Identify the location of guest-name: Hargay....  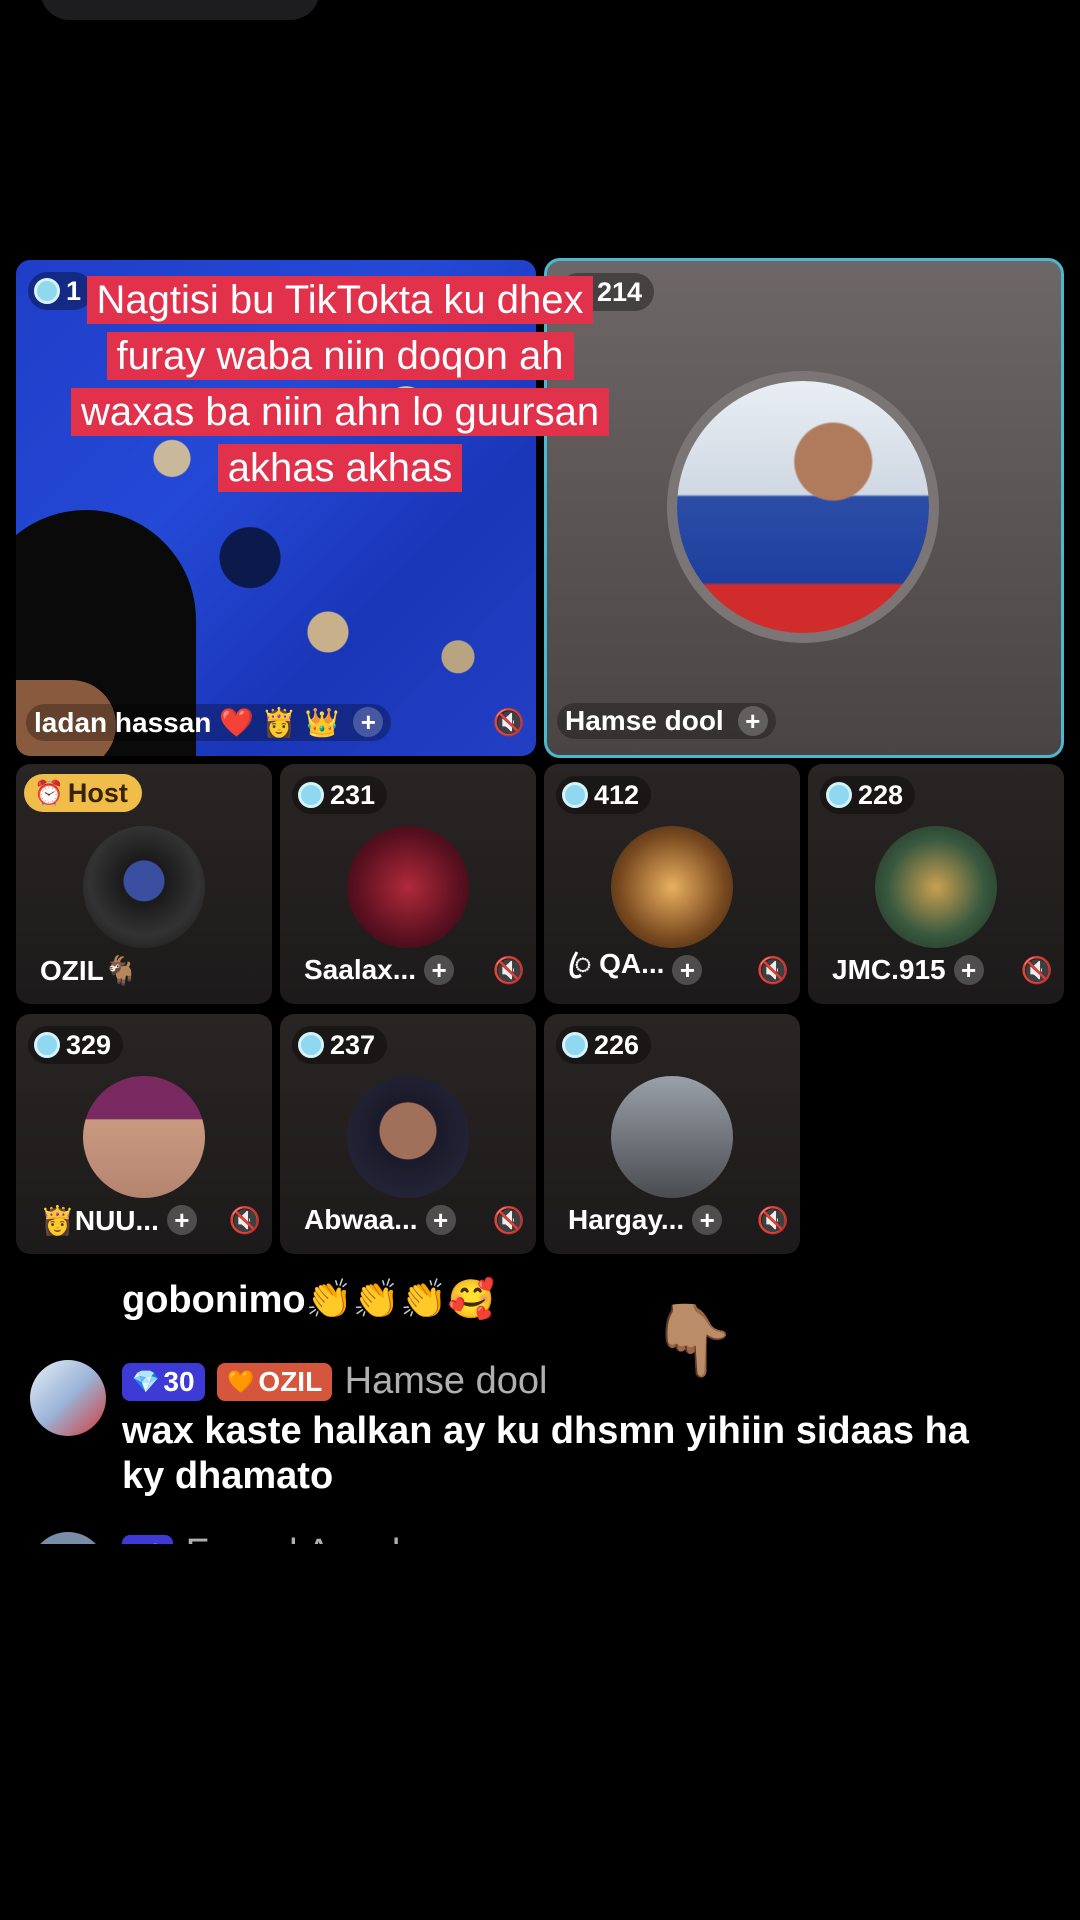
(626, 1219).